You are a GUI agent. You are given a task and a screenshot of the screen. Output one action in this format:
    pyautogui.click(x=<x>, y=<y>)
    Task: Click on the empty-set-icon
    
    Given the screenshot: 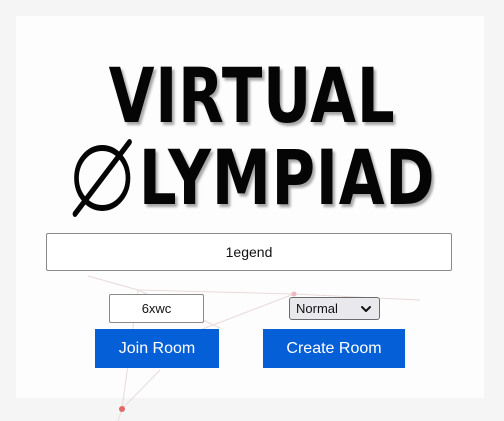 What is the action you would take?
    pyautogui.click(x=102, y=178)
    